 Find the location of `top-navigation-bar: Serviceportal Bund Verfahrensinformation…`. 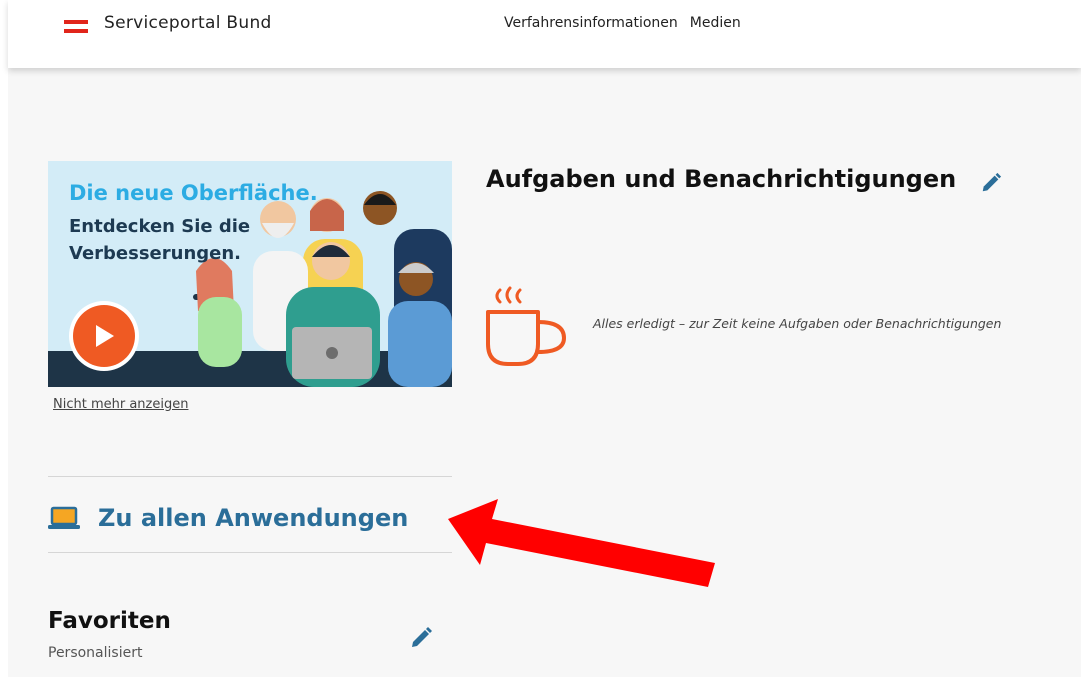

top-navigation-bar: Serviceportal Bund Verfahrensinformation… is located at coordinates (544, 34).